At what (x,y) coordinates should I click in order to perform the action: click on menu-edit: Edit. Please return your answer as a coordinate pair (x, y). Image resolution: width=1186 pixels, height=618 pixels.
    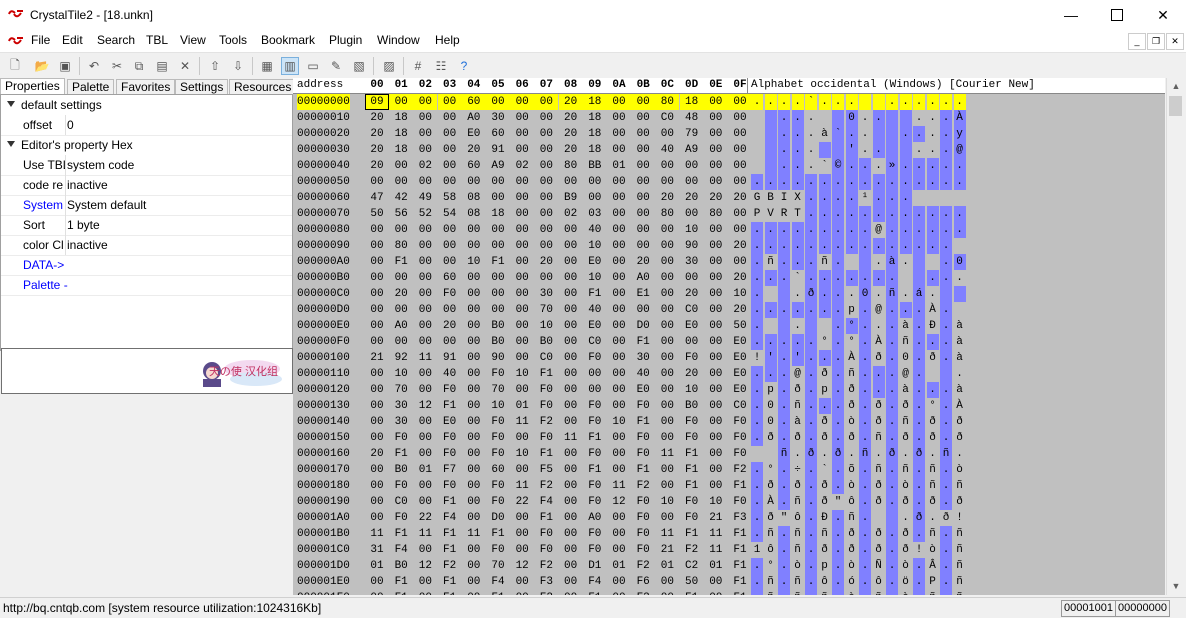
    Looking at the image, I should click on (72, 40).